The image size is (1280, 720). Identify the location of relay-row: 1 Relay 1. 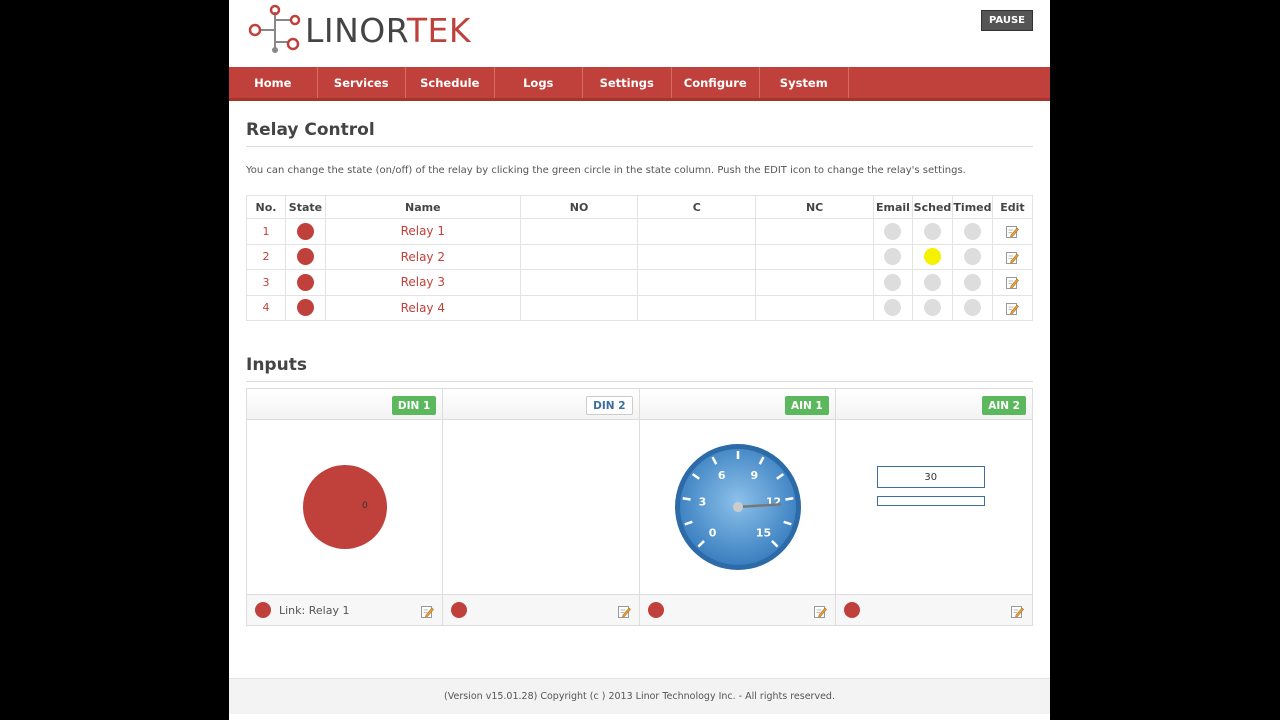
(640, 231).